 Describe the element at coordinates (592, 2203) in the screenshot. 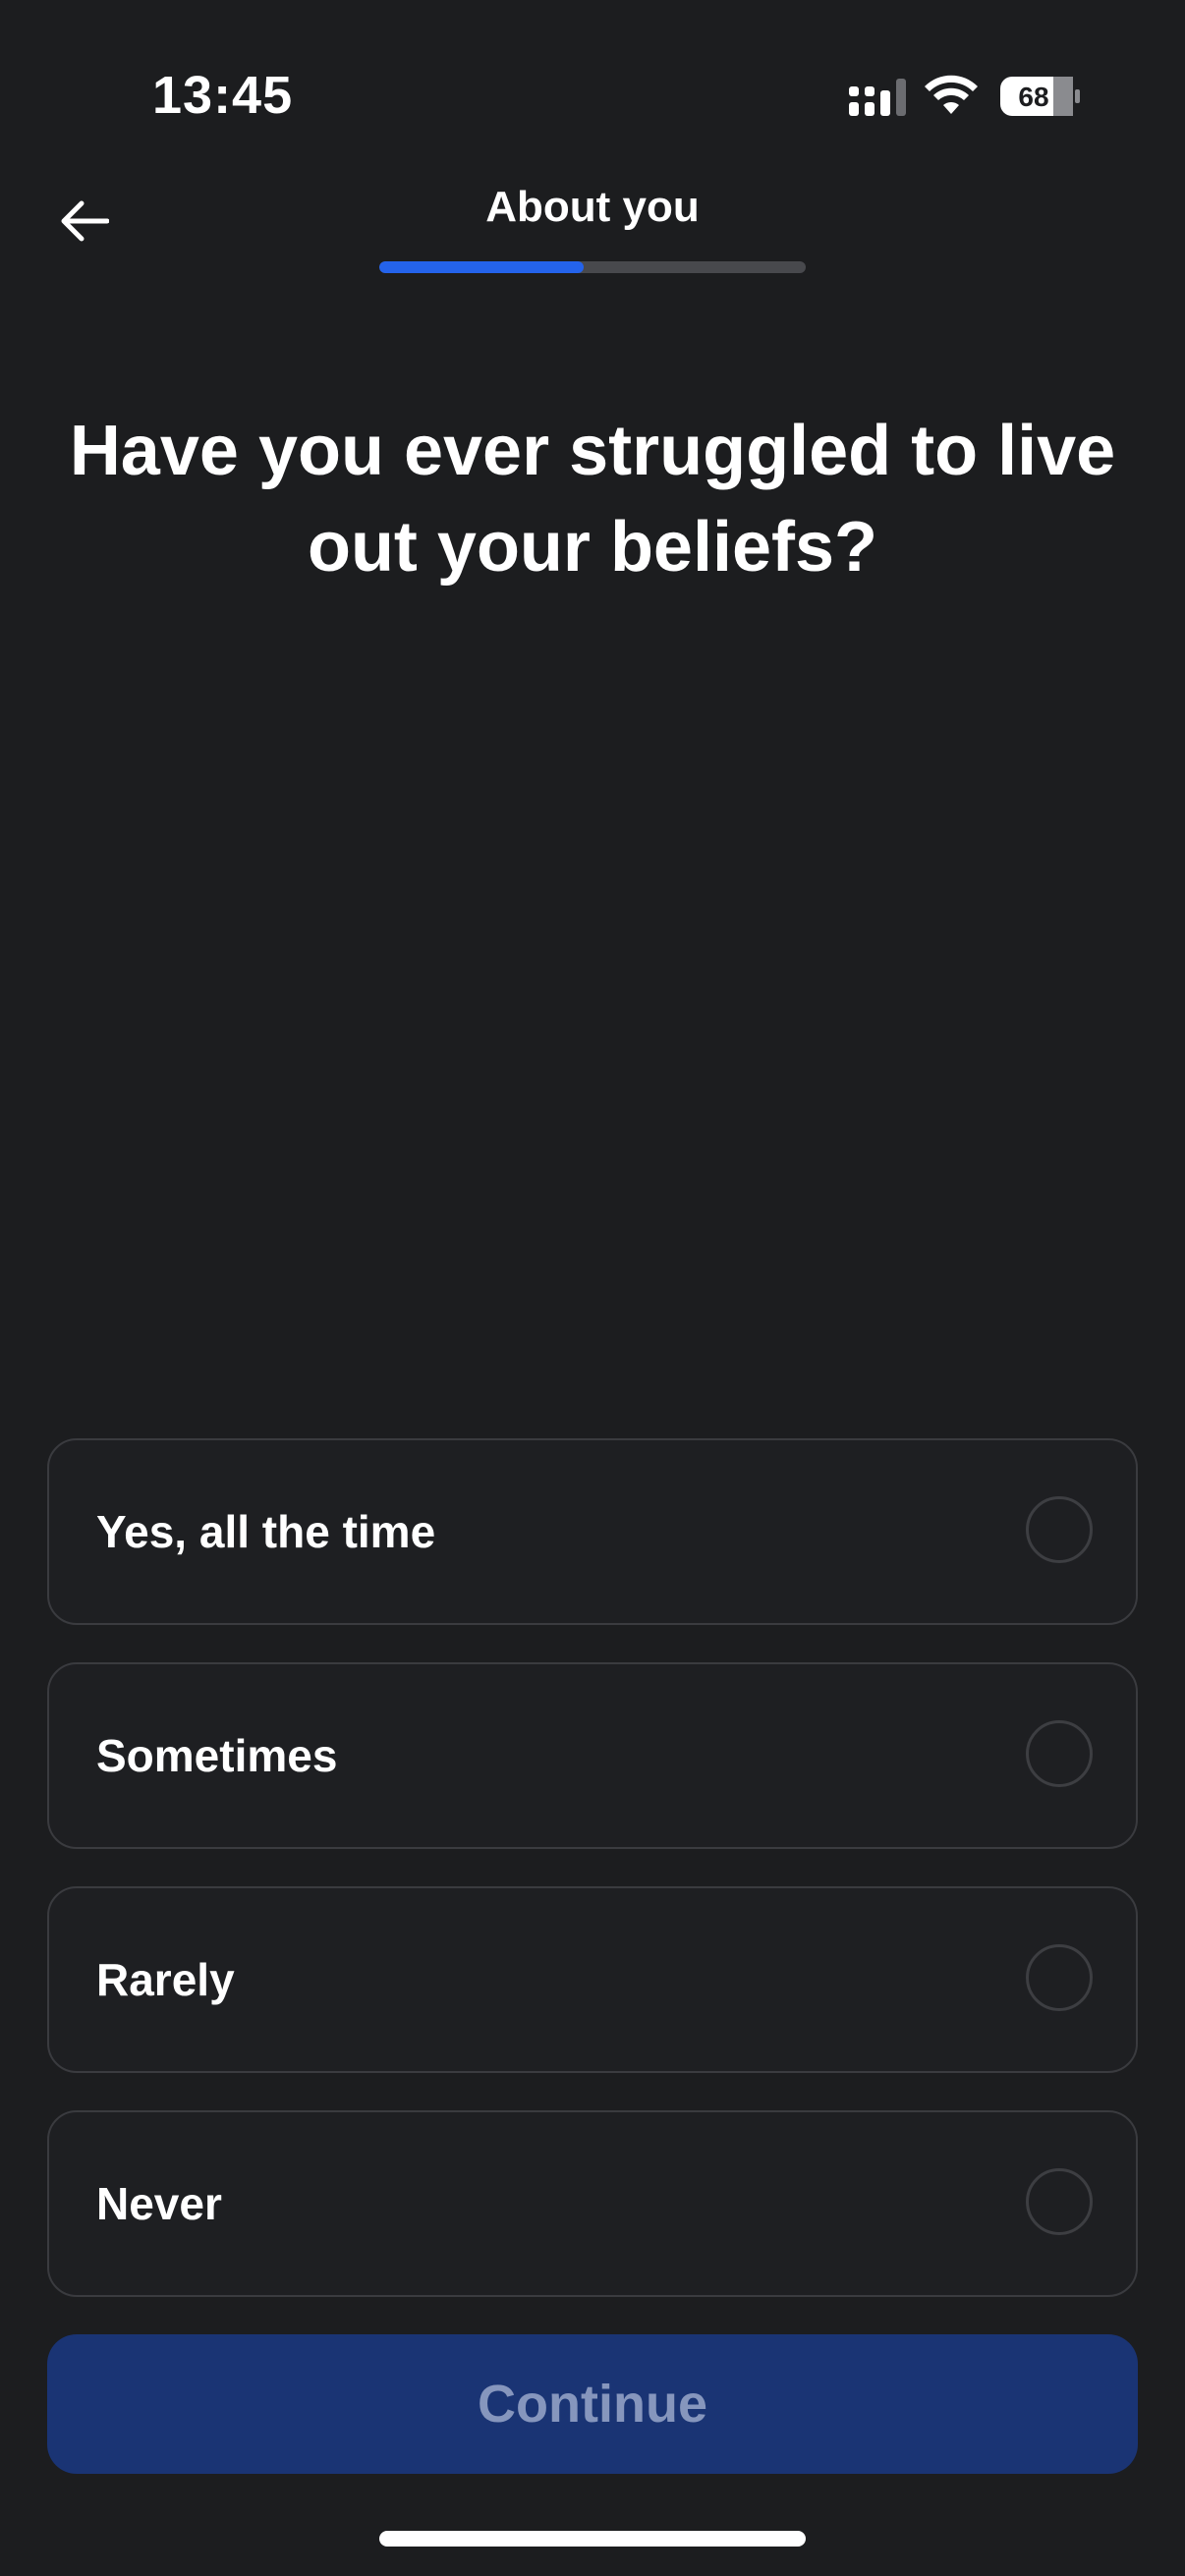

I see `option-never: Never` at that location.